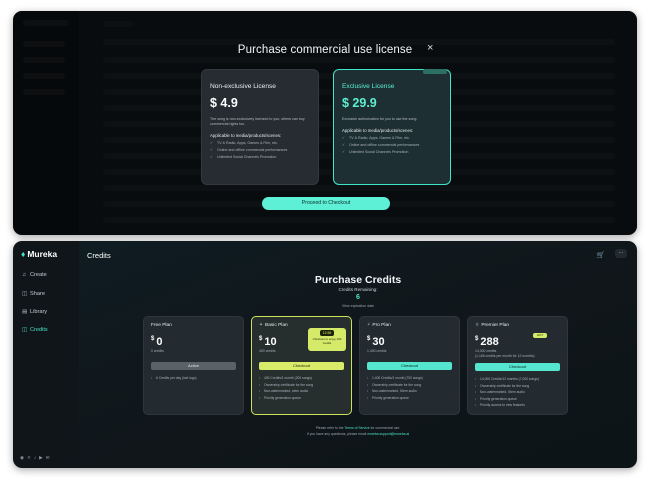 The image size is (650, 483). I want to click on plan-name-text: Premier Plan, so click(495, 325).